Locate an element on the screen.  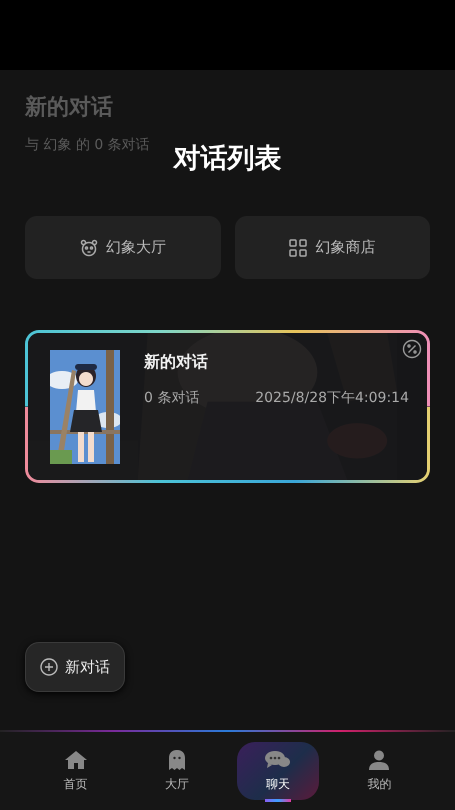
nav-tab: 聊天 is located at coordinates (278, 771).